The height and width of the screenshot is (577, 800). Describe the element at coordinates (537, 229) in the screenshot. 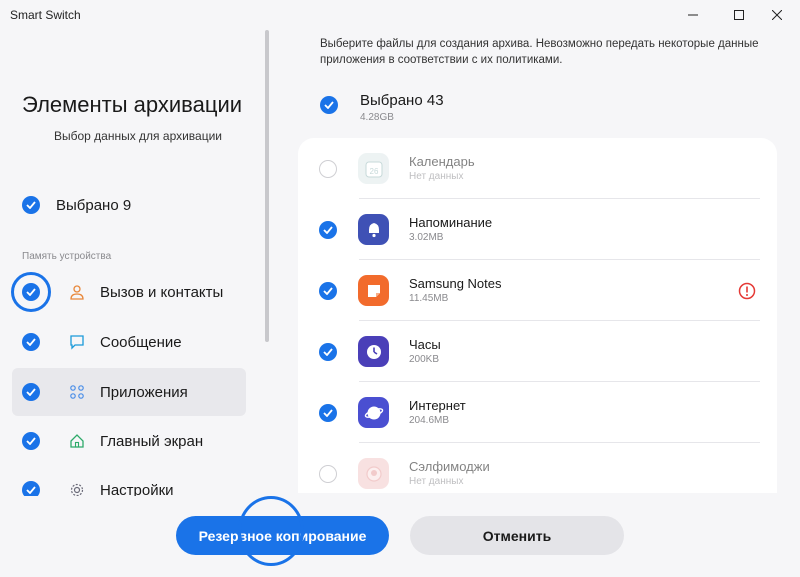

I see `list-item: Напоминание 3.02MB` at that location.